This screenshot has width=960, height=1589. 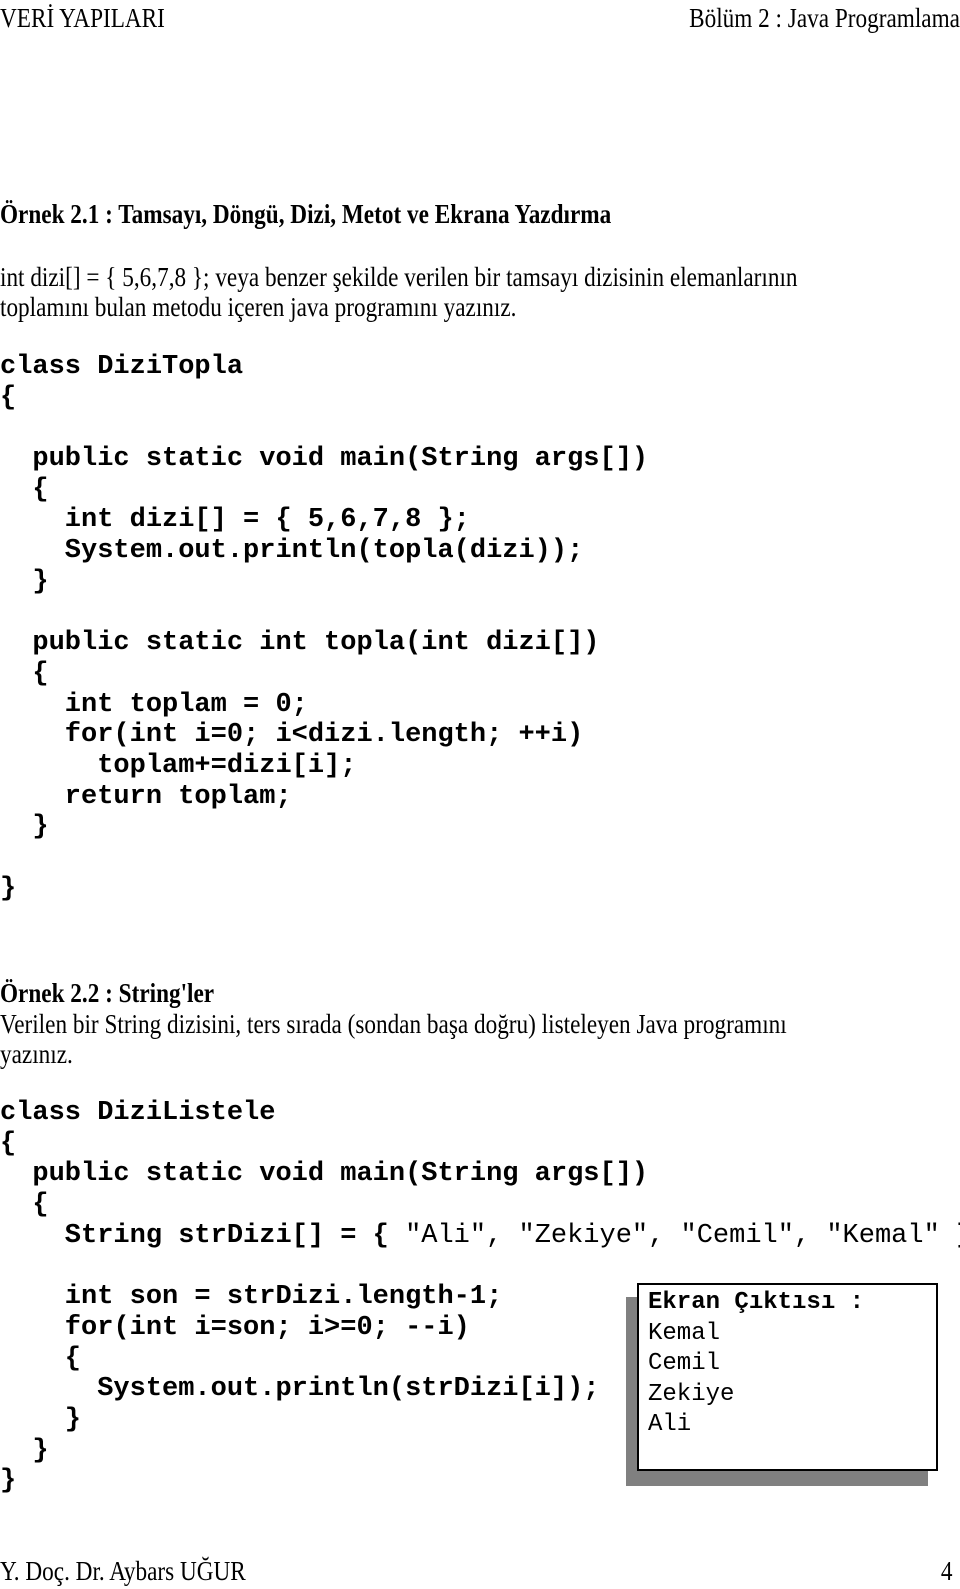 What do you see at coordinates (123, 1571) in the screenshot?
I see `footer-author: Y. Doç. Dr. Aybars UĞUR` at bounding box center [123, 1571].